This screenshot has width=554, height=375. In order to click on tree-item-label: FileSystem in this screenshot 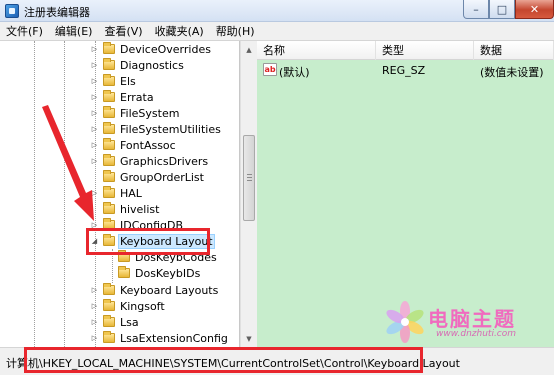, I will do `click(150, 113)`.